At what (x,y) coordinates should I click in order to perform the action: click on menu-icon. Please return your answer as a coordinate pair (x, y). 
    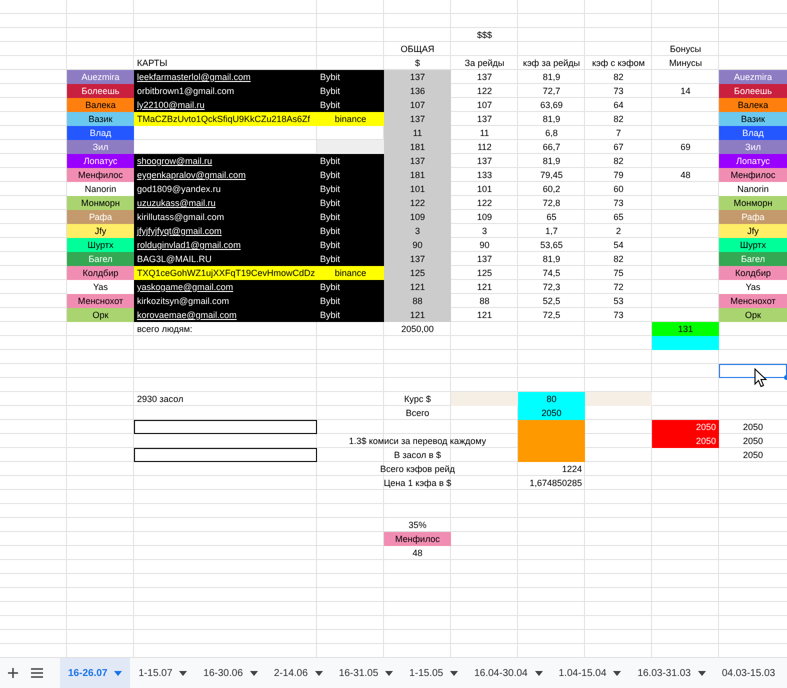
    Looking at the image, I should click on (37, 673).